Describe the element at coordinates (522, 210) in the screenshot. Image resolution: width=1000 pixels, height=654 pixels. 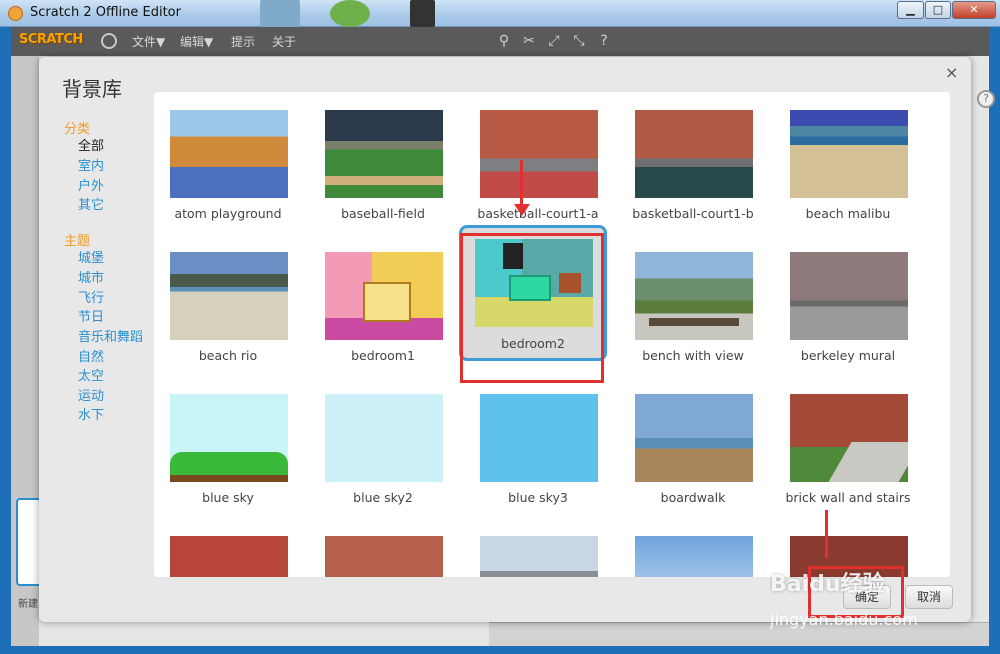
I see `annotation-arrowhead-icon` at that location.